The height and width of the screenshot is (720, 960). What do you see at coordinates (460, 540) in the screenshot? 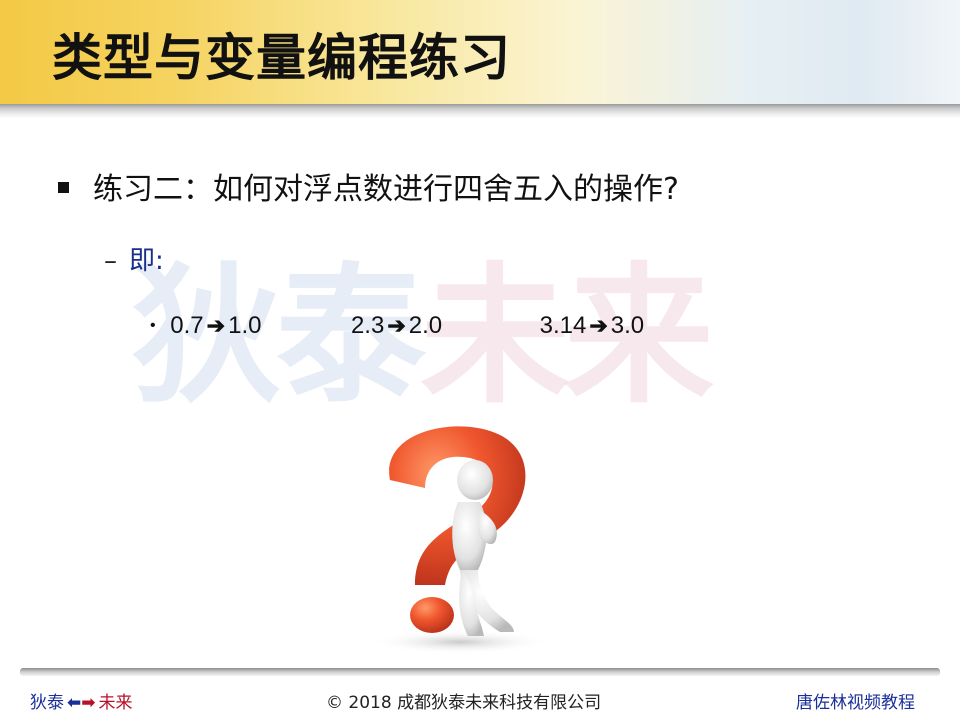
I see `question-mark-figure-illustration` at bounding box center [460, 540].